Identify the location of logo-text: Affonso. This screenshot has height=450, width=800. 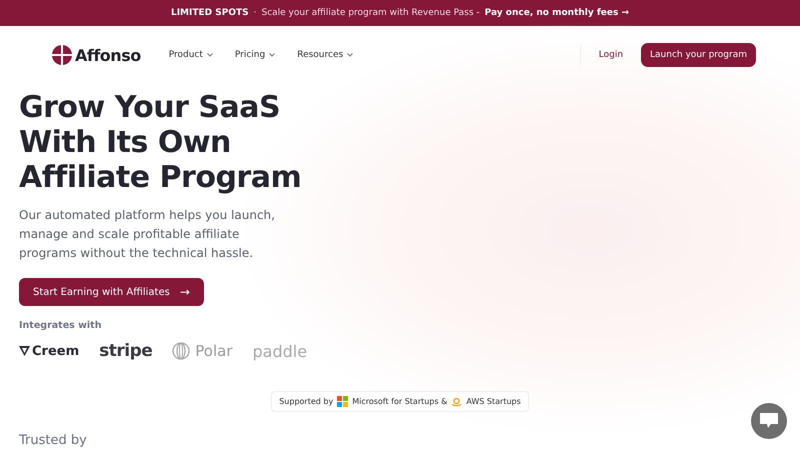
(108, 55).